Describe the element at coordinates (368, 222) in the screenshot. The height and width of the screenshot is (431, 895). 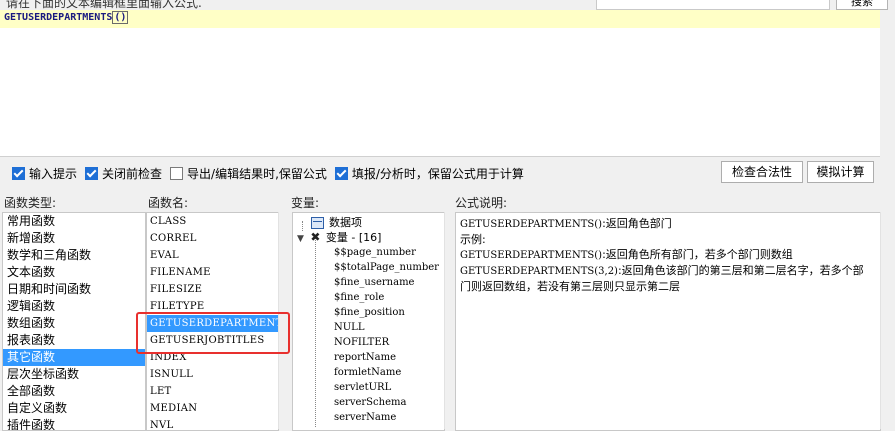
I see `tree-node-data-item: 数据项` at that location.